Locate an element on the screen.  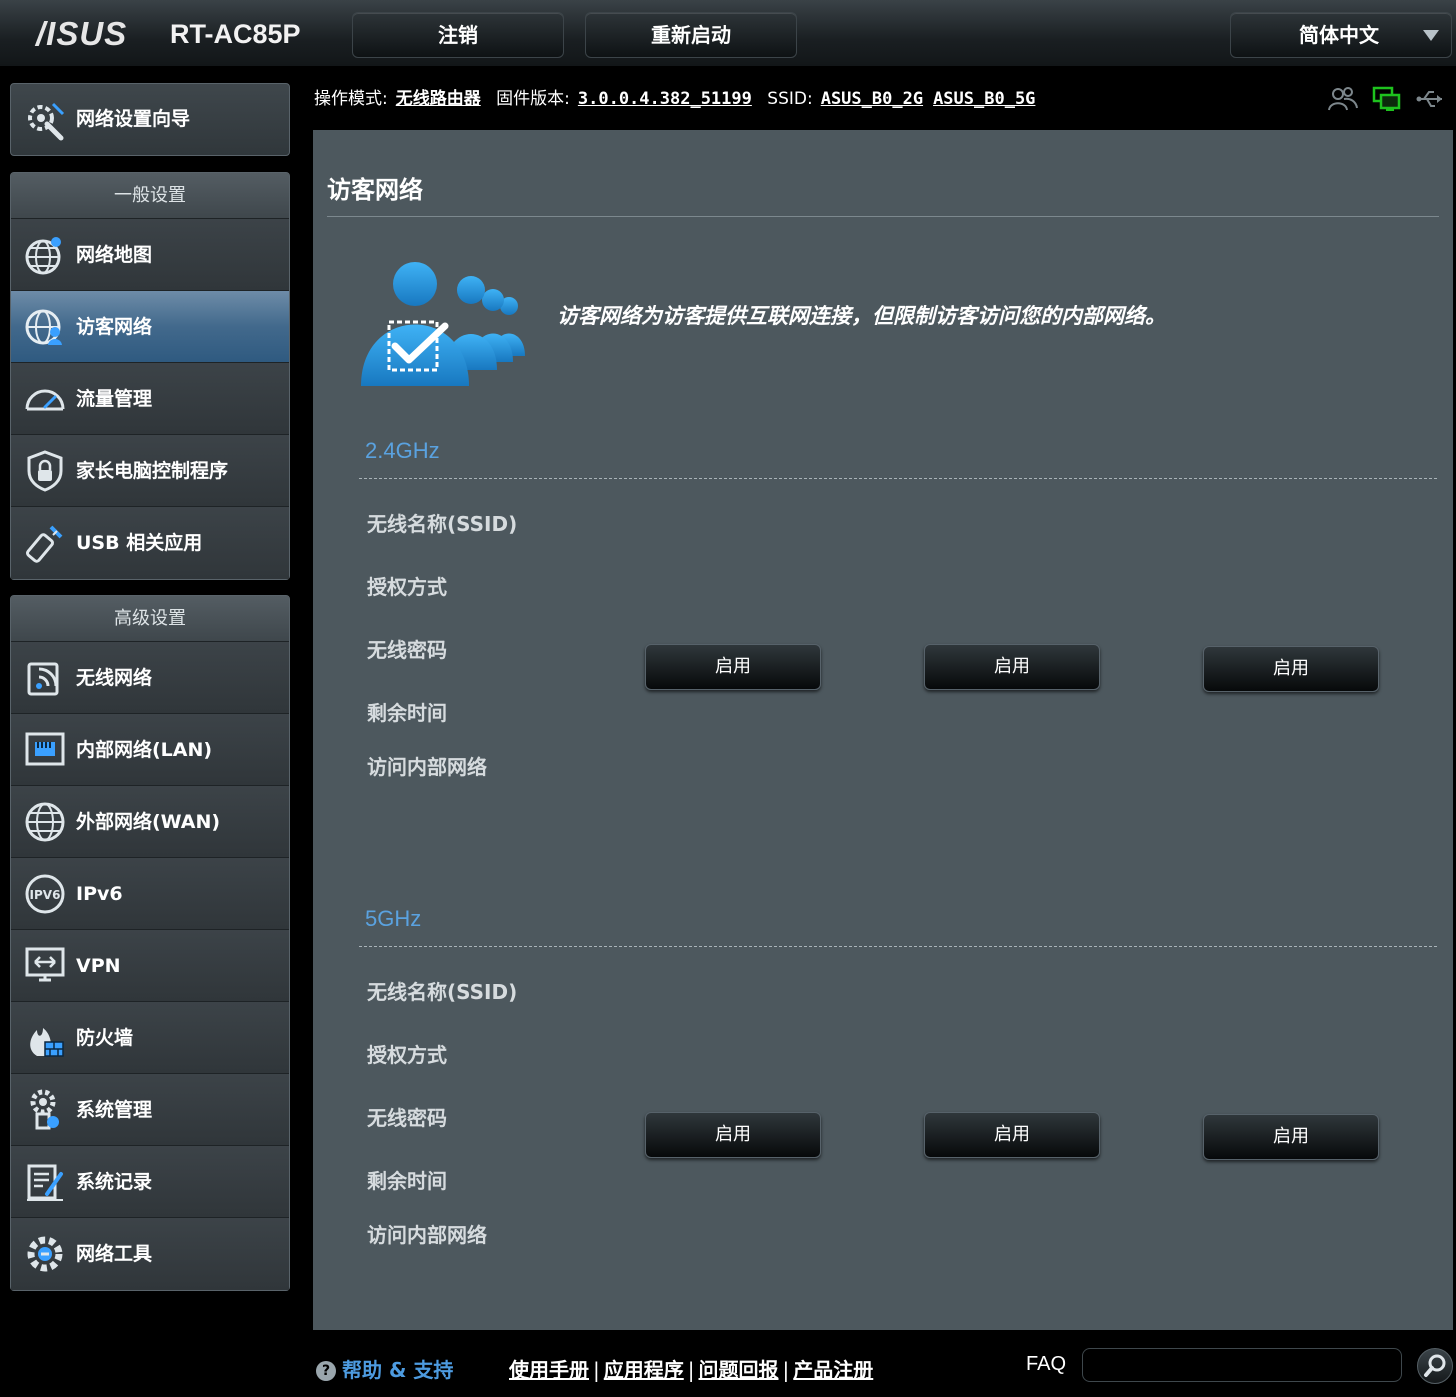
sidebar-item-label: VPN is located at coordinates (98, 966).